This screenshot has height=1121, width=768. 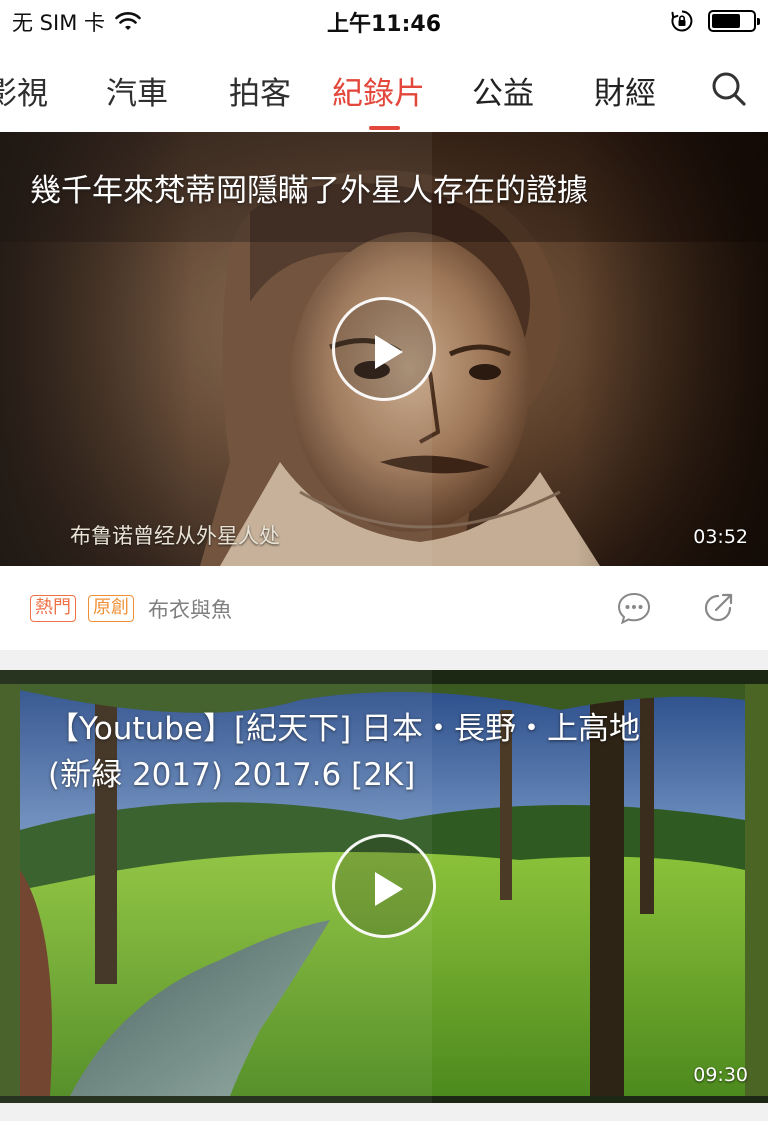 What do you see at coordinates (137, 90) in the screenshot?
I see `tab-auto: 汽車` at bounding box center [137, 90].